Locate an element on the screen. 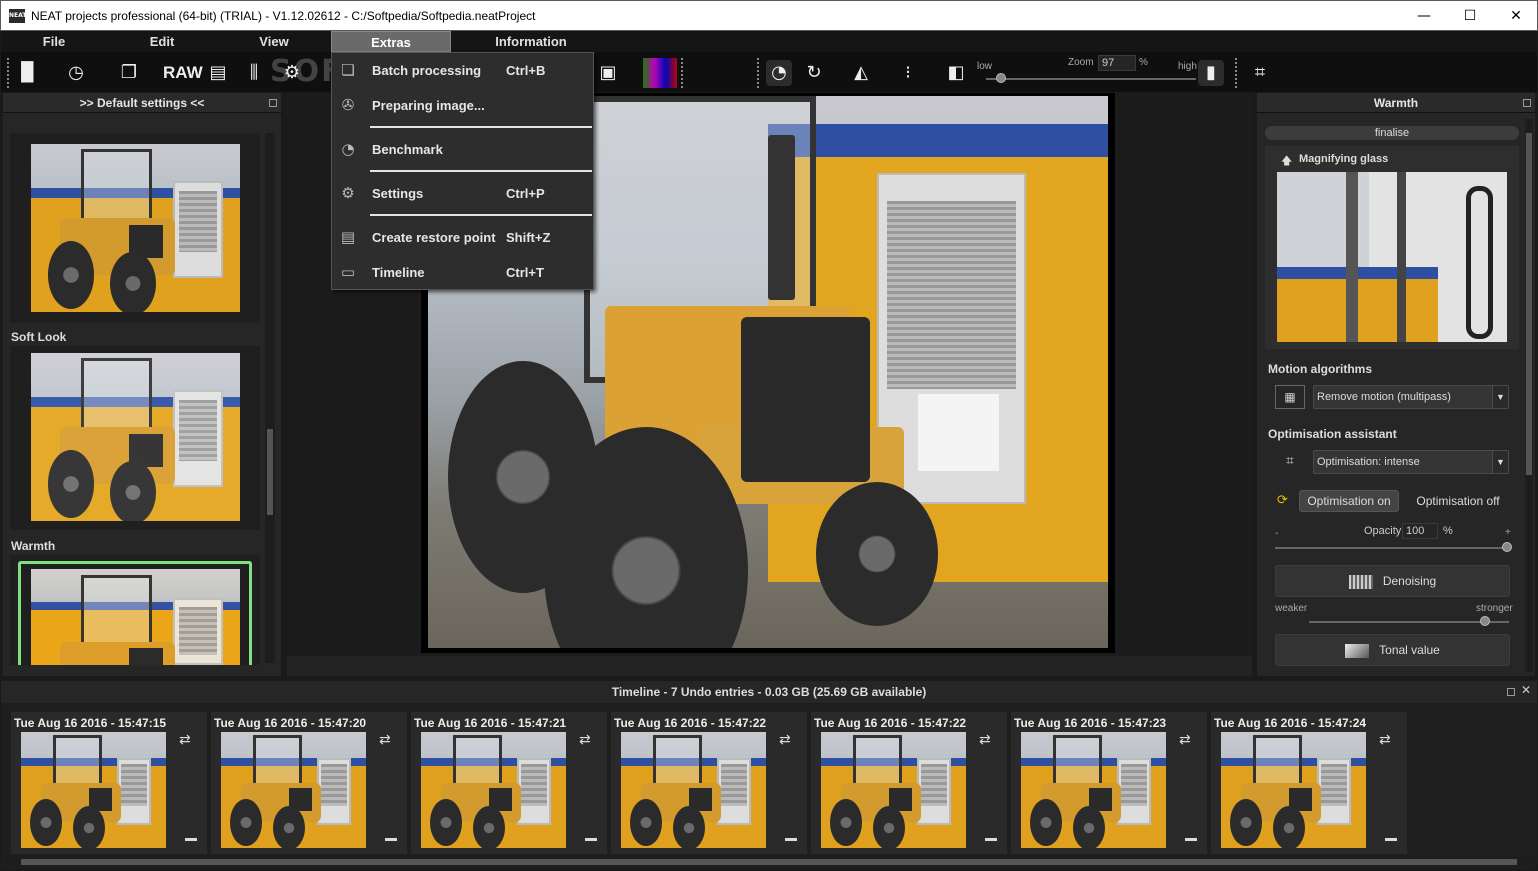 The width and height of the screenshot is (1538, 871). timeline-entry: Tue Aug 16 2016 - 15:47:15 ⇄ is located at coordinates (109, 783).